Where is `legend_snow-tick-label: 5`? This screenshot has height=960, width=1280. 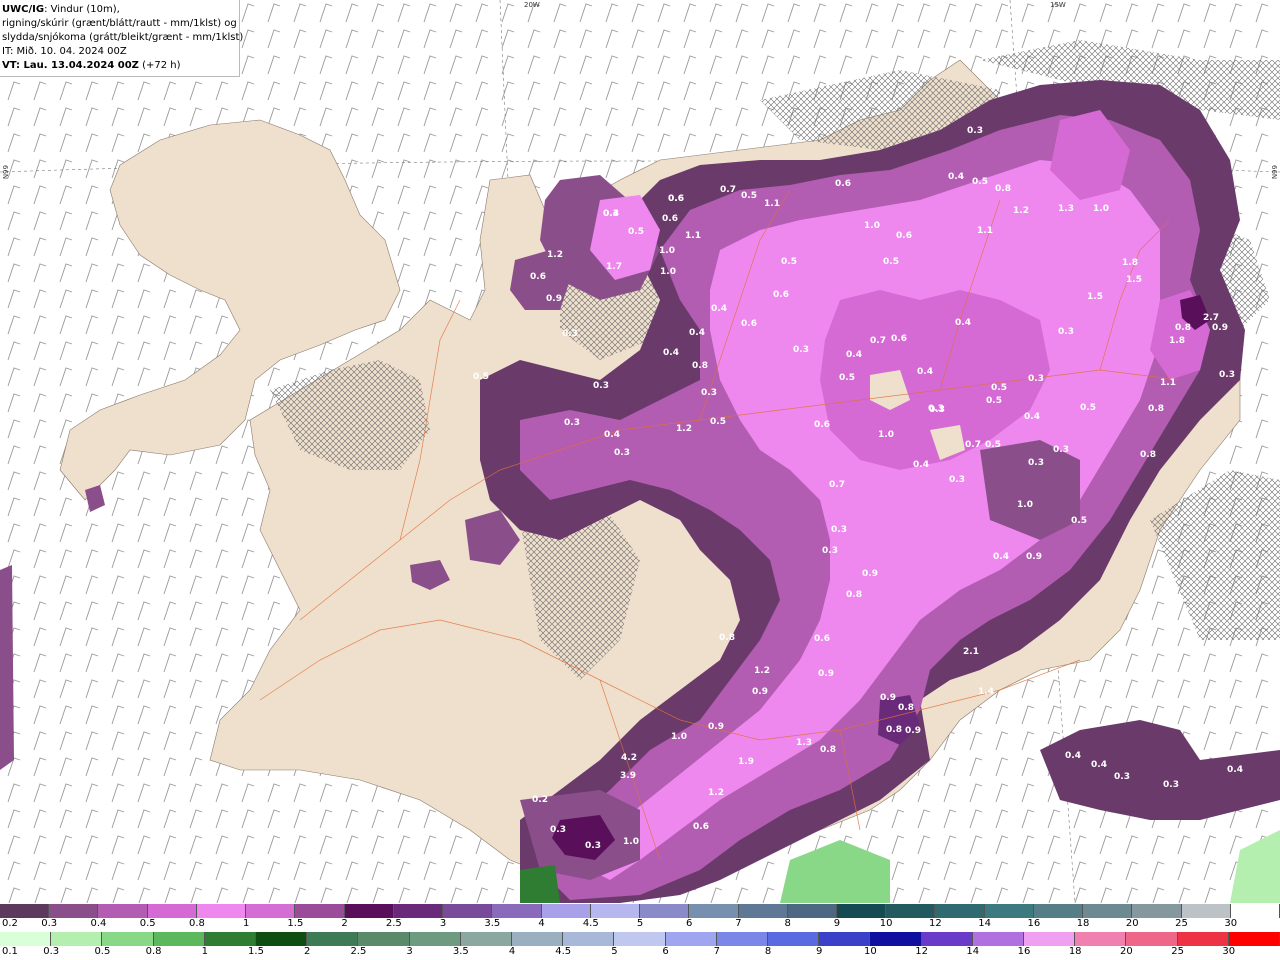 legend_snow-tick-label: 5 is located at coordinates (640, 923).